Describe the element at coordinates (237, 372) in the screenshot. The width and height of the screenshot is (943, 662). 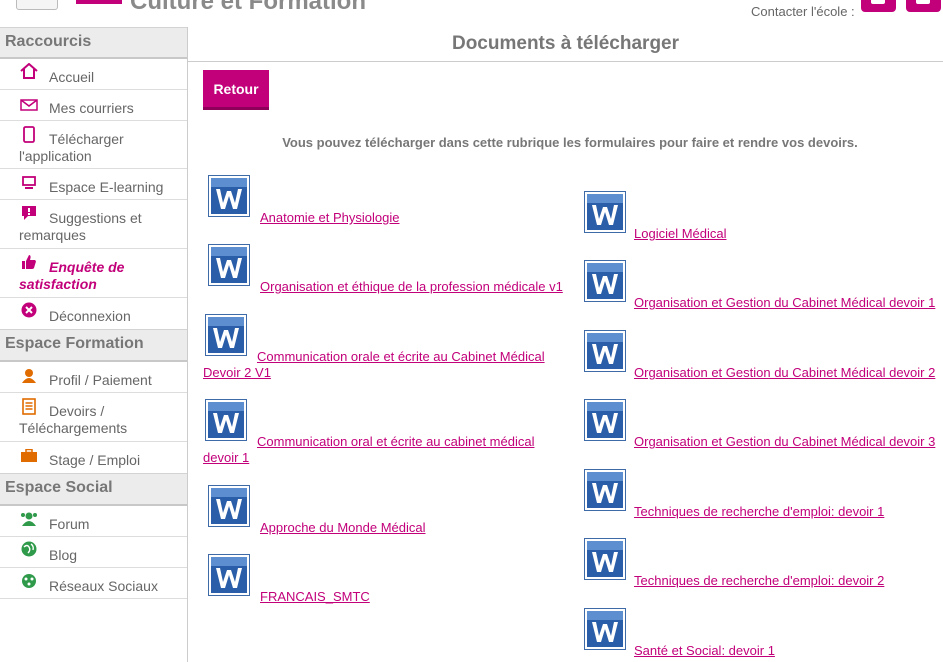
I see `document-link-text-line2: Devoir 2 V1` at that location.